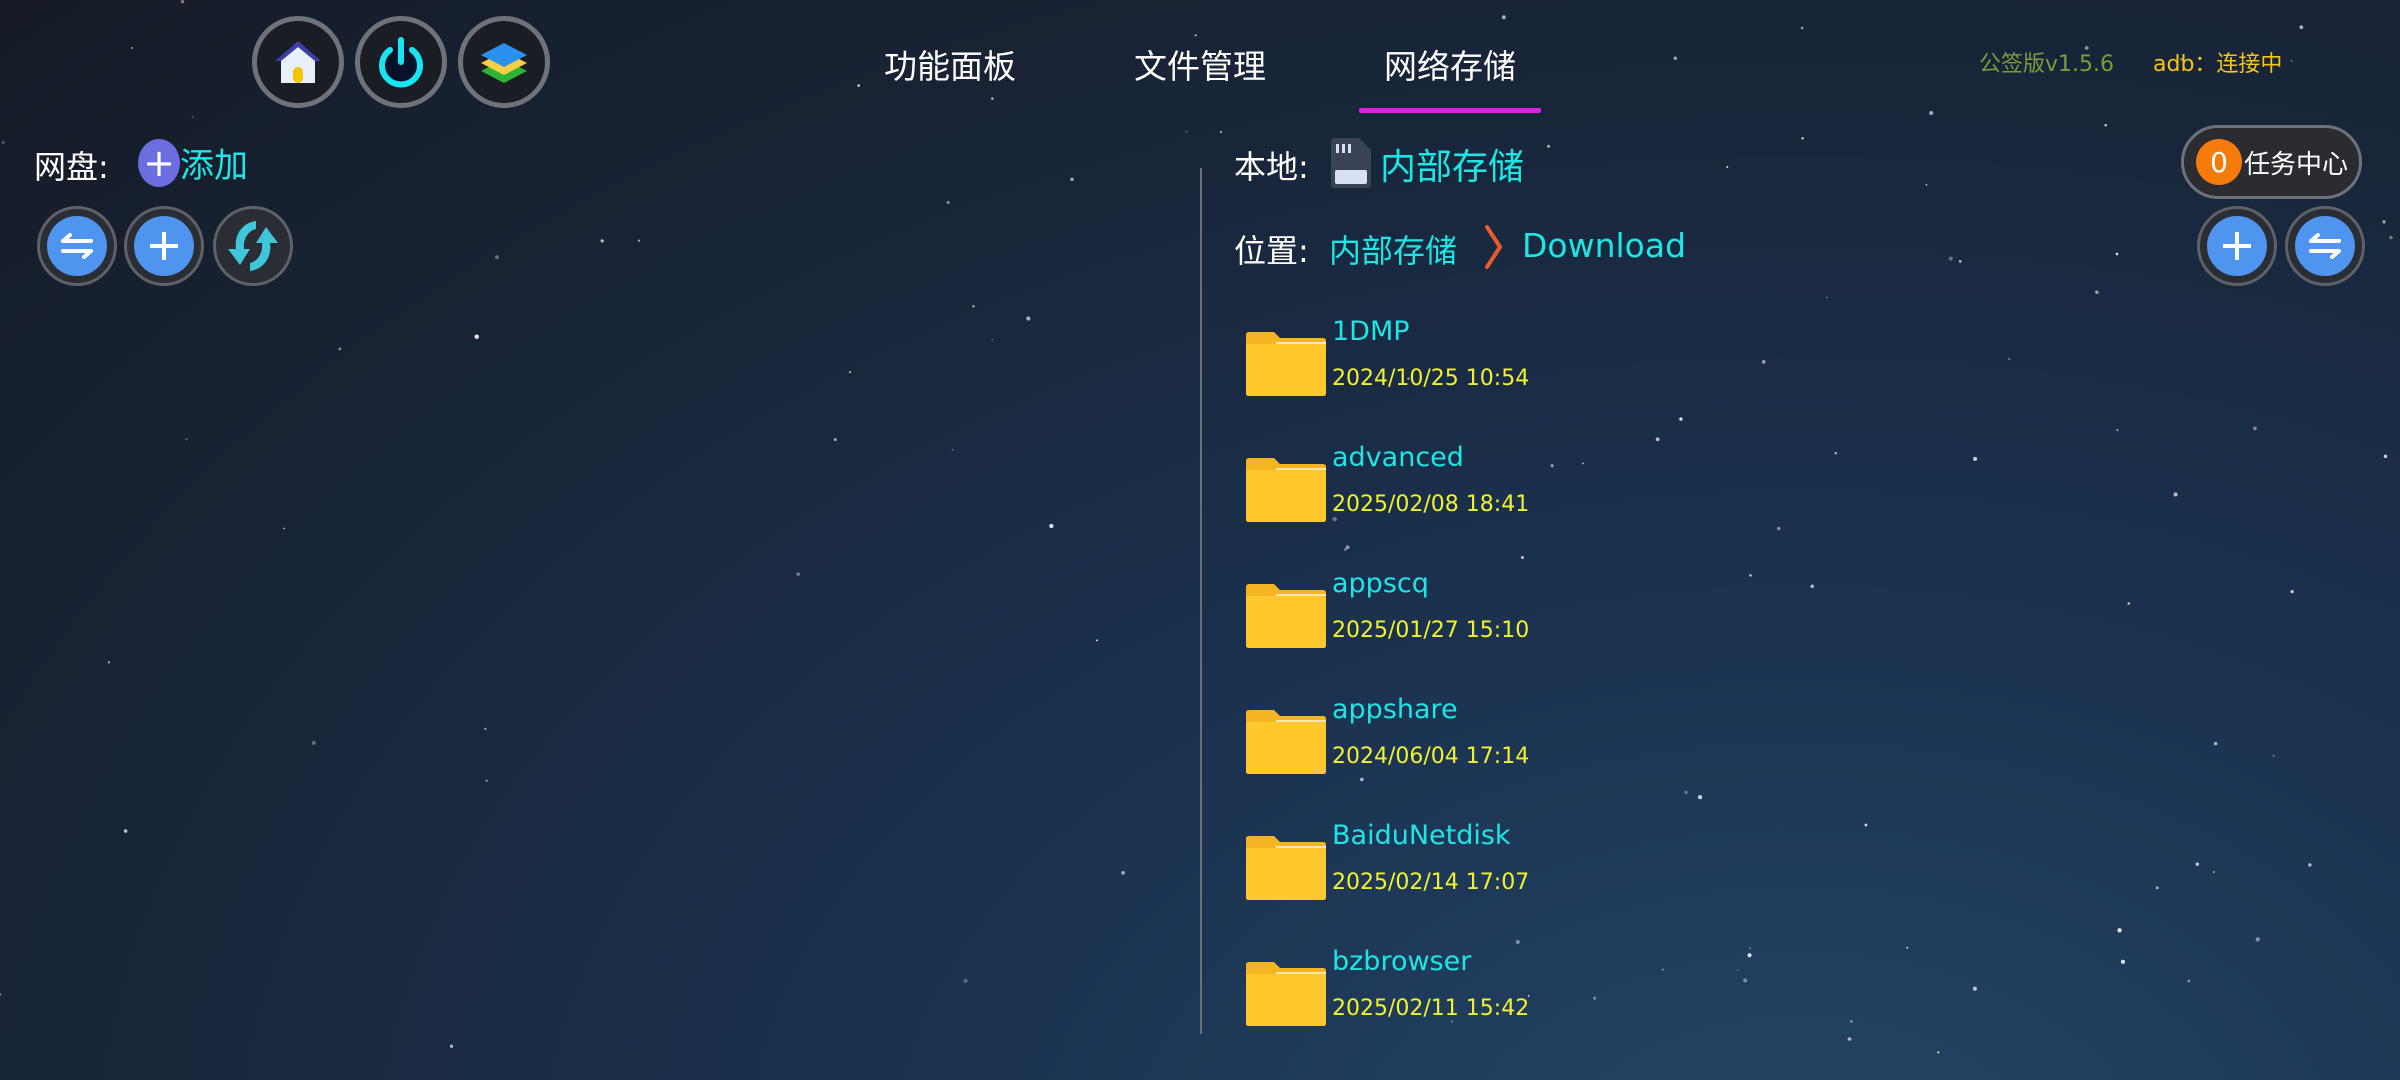 This screenshot has width=2400, height=1080. I want to click on add-netdisk-button: + 添加, so click(193, 162).